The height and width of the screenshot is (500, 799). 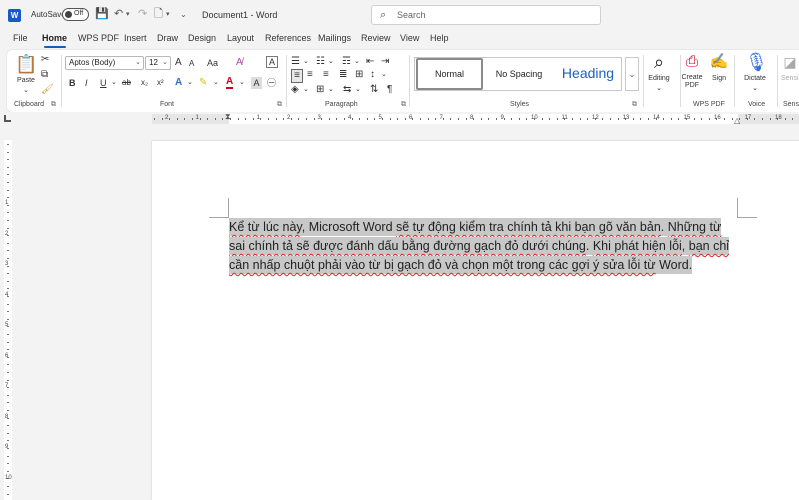 What do you see at coordinates (659, 88) in the screenshot?
I see `editing-dropdown-icon: ⌄` at bounding box center [659, 88].